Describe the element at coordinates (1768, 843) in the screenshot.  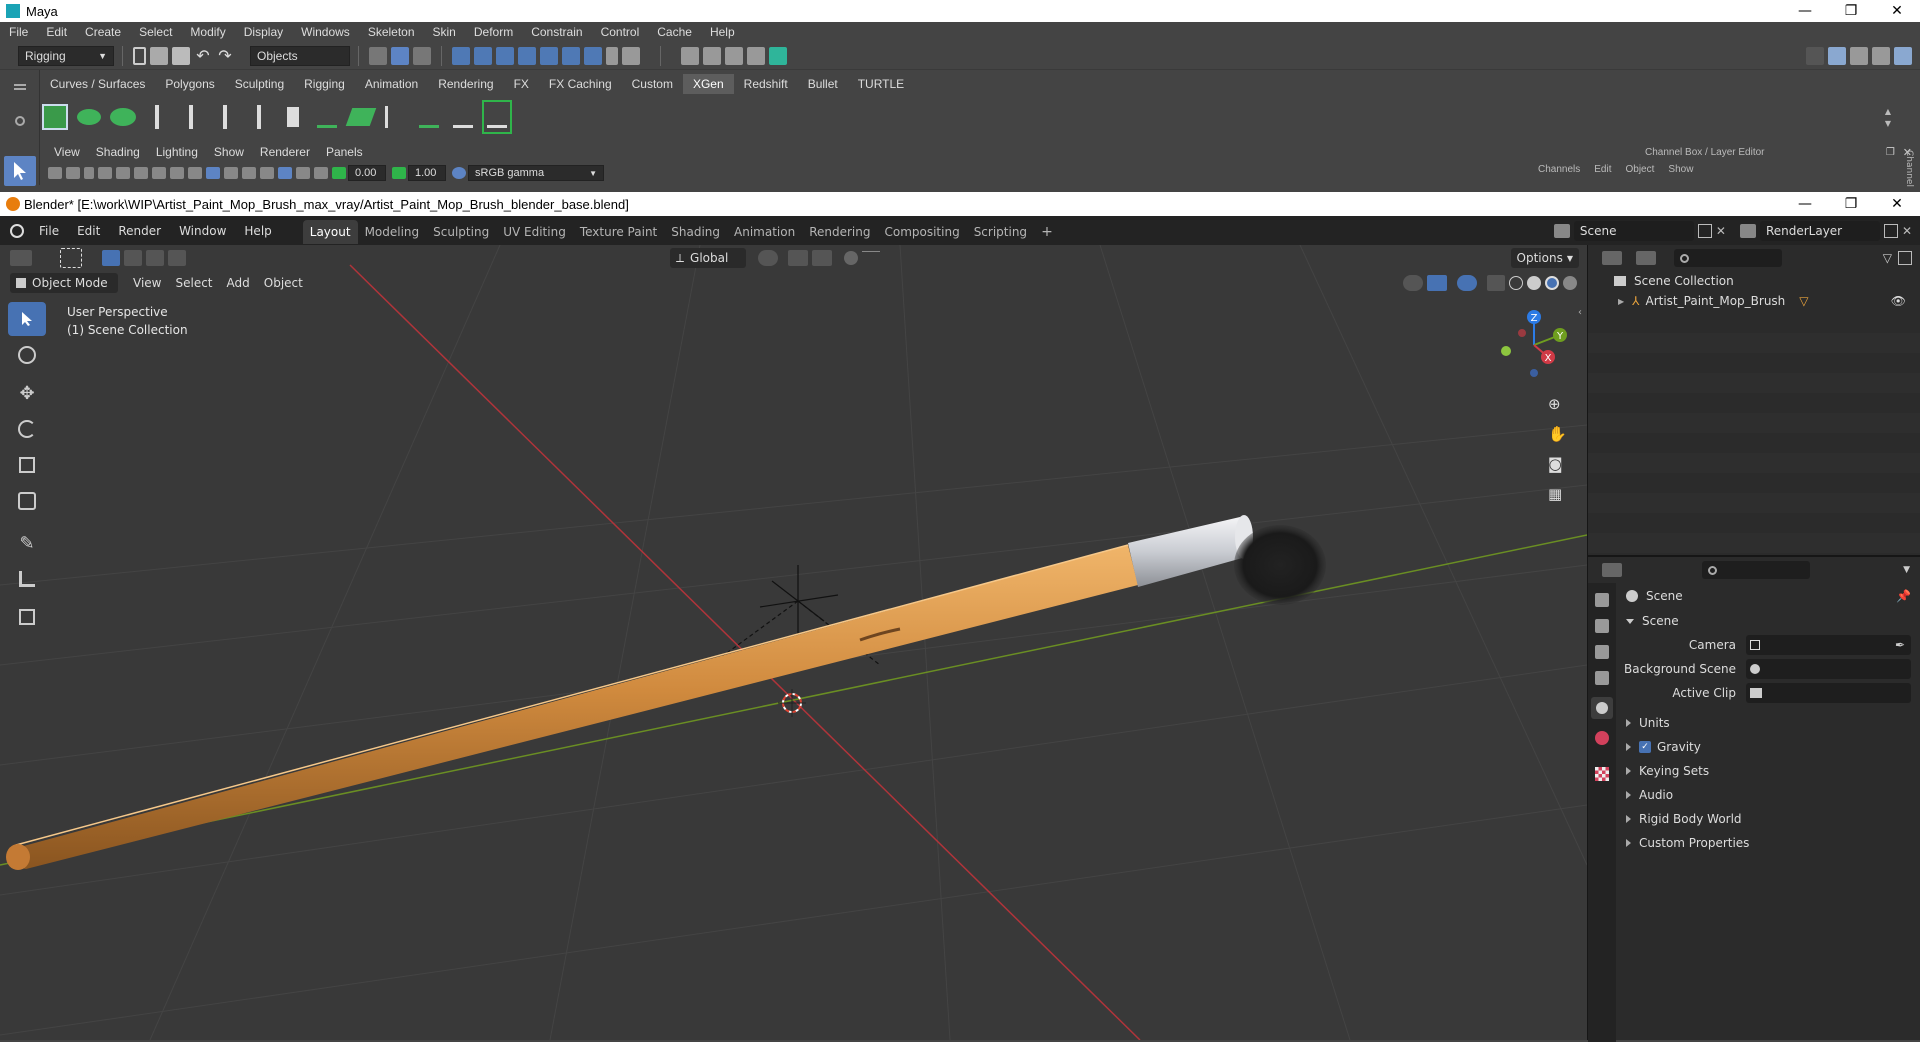
I see `custom-properties-panel-header: Custom Properties` at that location.